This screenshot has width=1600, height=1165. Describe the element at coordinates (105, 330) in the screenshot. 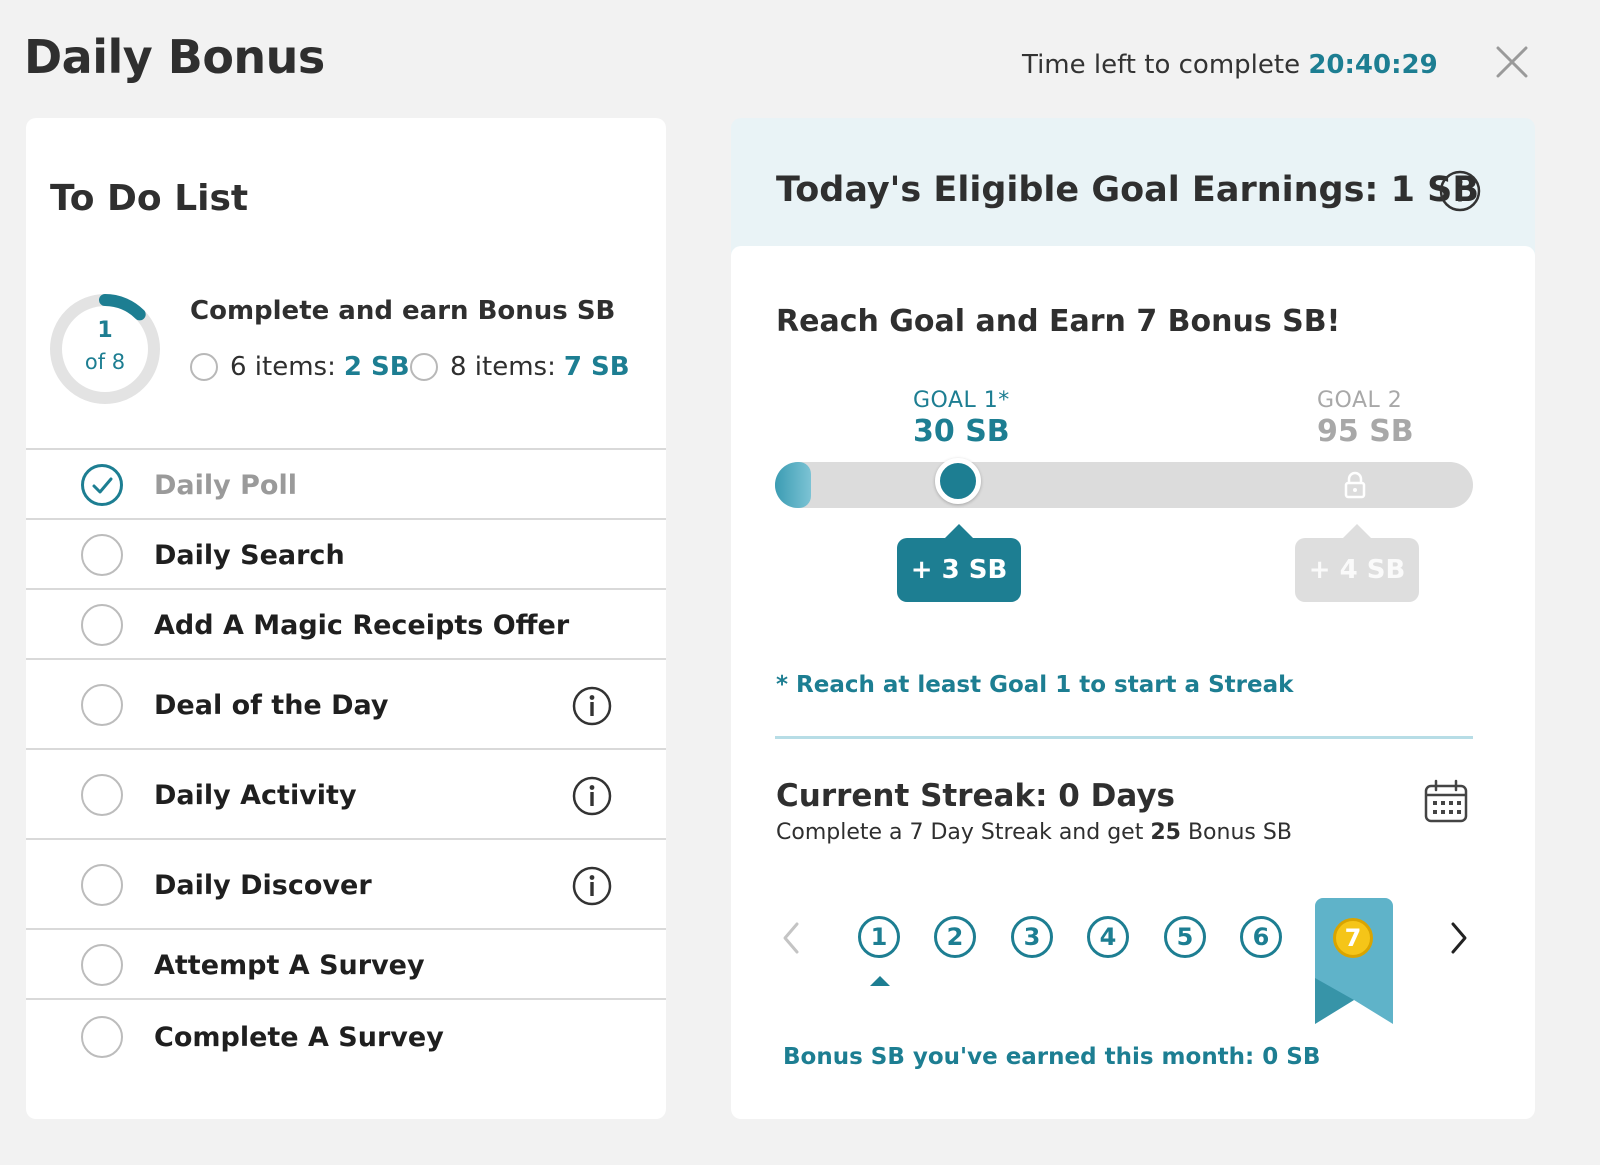

I see `progress-count: 1` at that location.